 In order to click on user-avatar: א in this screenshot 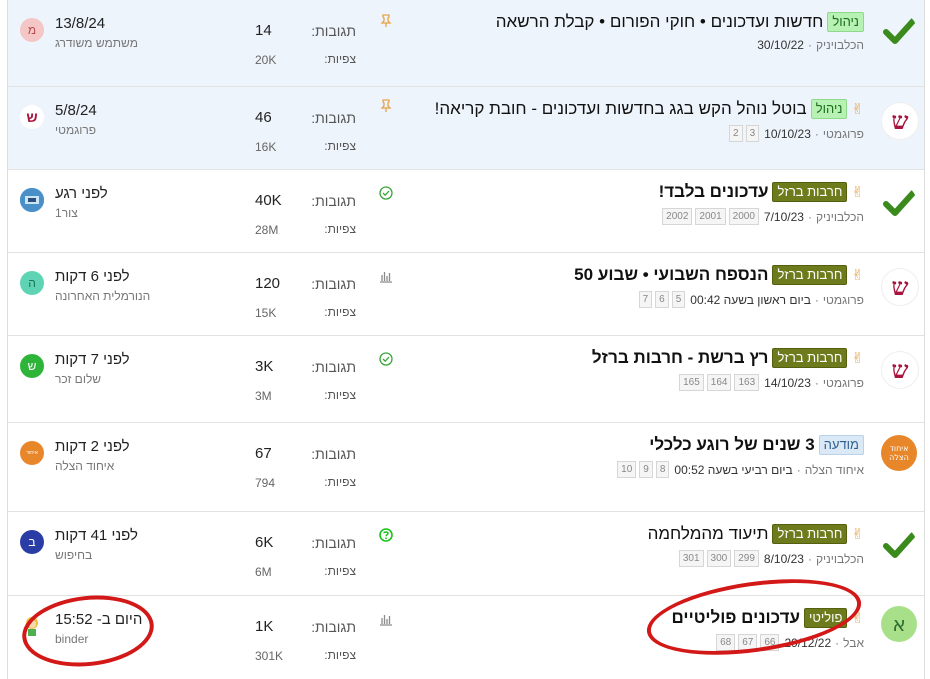, I will do `click(899, 624)`.